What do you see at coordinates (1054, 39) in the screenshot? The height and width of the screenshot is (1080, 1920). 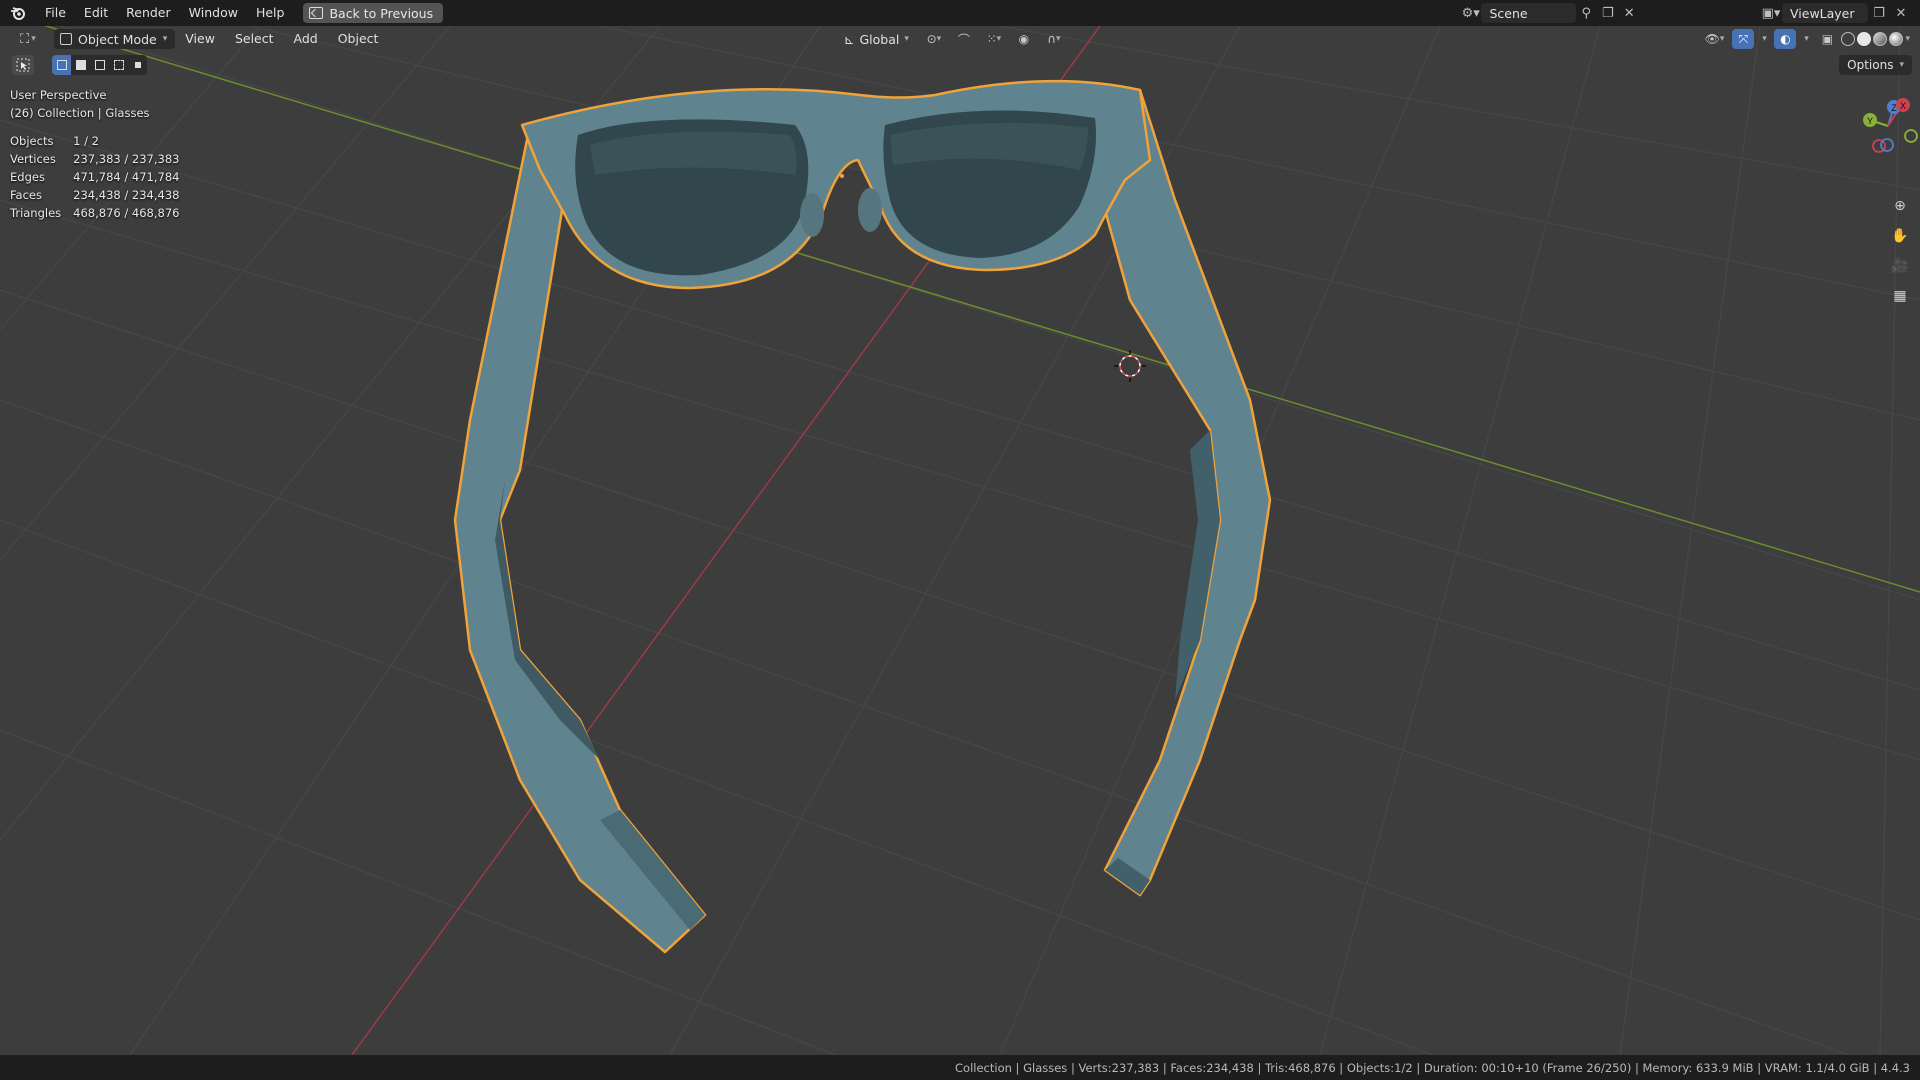 I see `falloff-icon: ∩ ▾` at bounding box center [1054, 39].